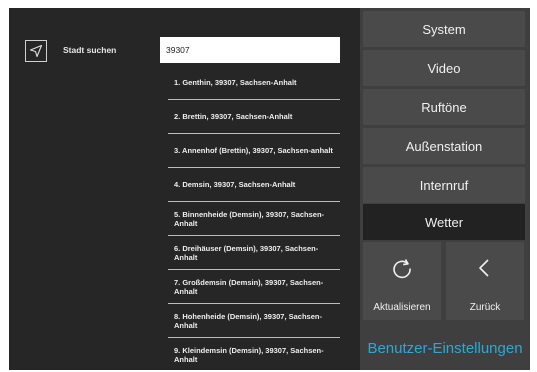 This screenshot has height=372, width=537. I want to click on refresh-label: Aktualisieren, so click(402, 307).